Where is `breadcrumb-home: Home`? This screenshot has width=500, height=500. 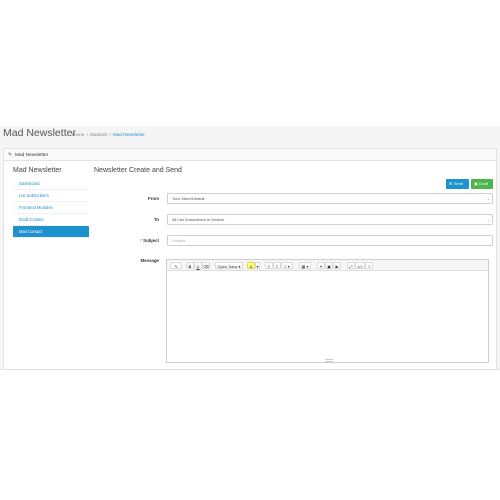
breadcrumb-home: Home is located at coordinates (78, 134).